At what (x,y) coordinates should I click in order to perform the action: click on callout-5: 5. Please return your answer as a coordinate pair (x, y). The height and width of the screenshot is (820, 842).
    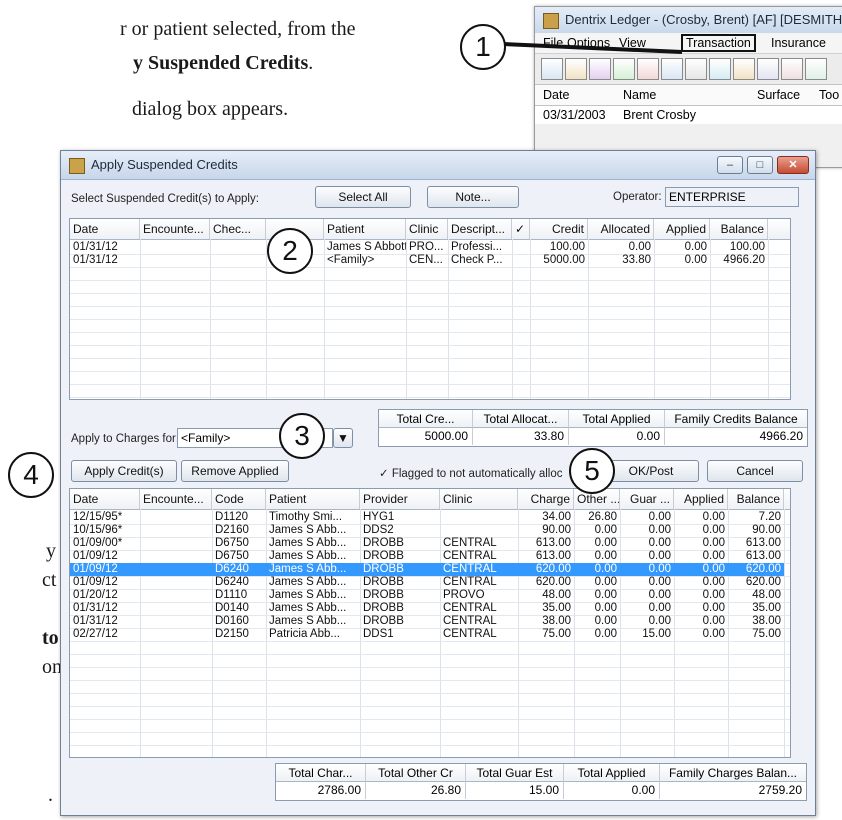
    Looking at the image, I should click on (592, 471).